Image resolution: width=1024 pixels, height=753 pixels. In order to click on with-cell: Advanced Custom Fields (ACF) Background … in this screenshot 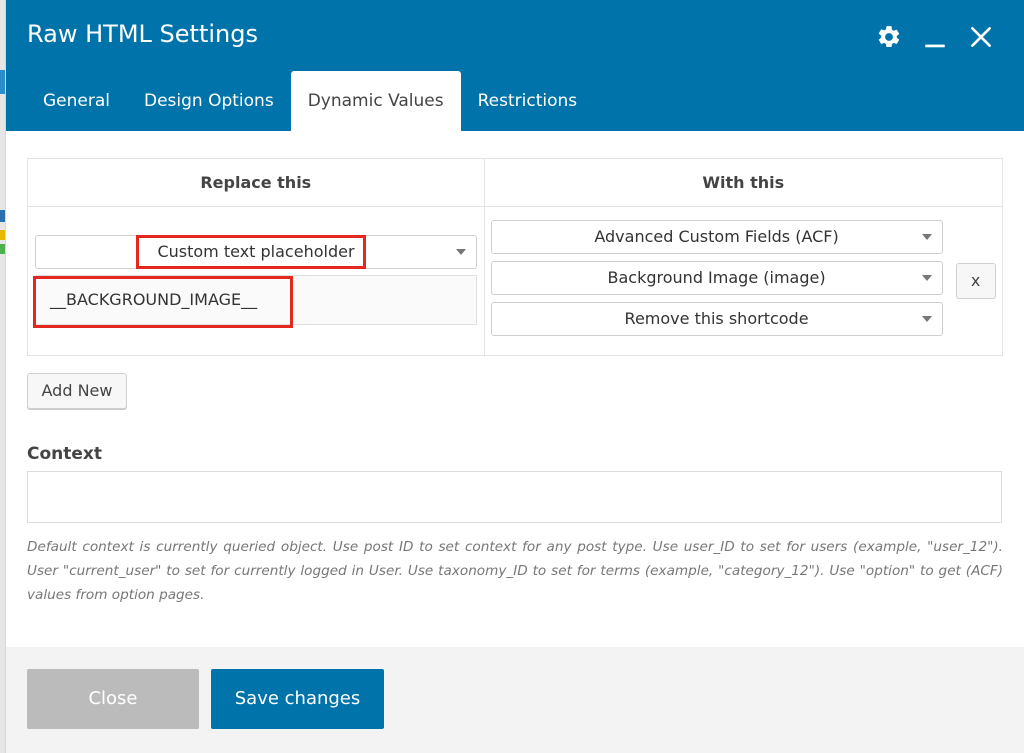, I will do `click(743, 281)`.